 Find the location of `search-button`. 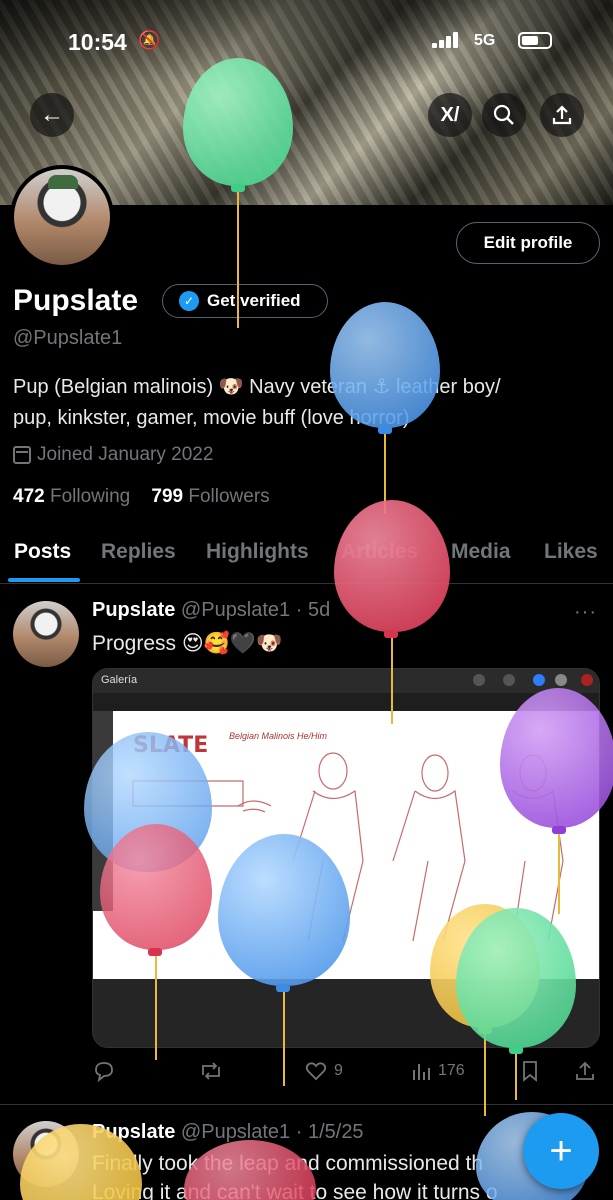

search-button is located at coordinates (504, 115).